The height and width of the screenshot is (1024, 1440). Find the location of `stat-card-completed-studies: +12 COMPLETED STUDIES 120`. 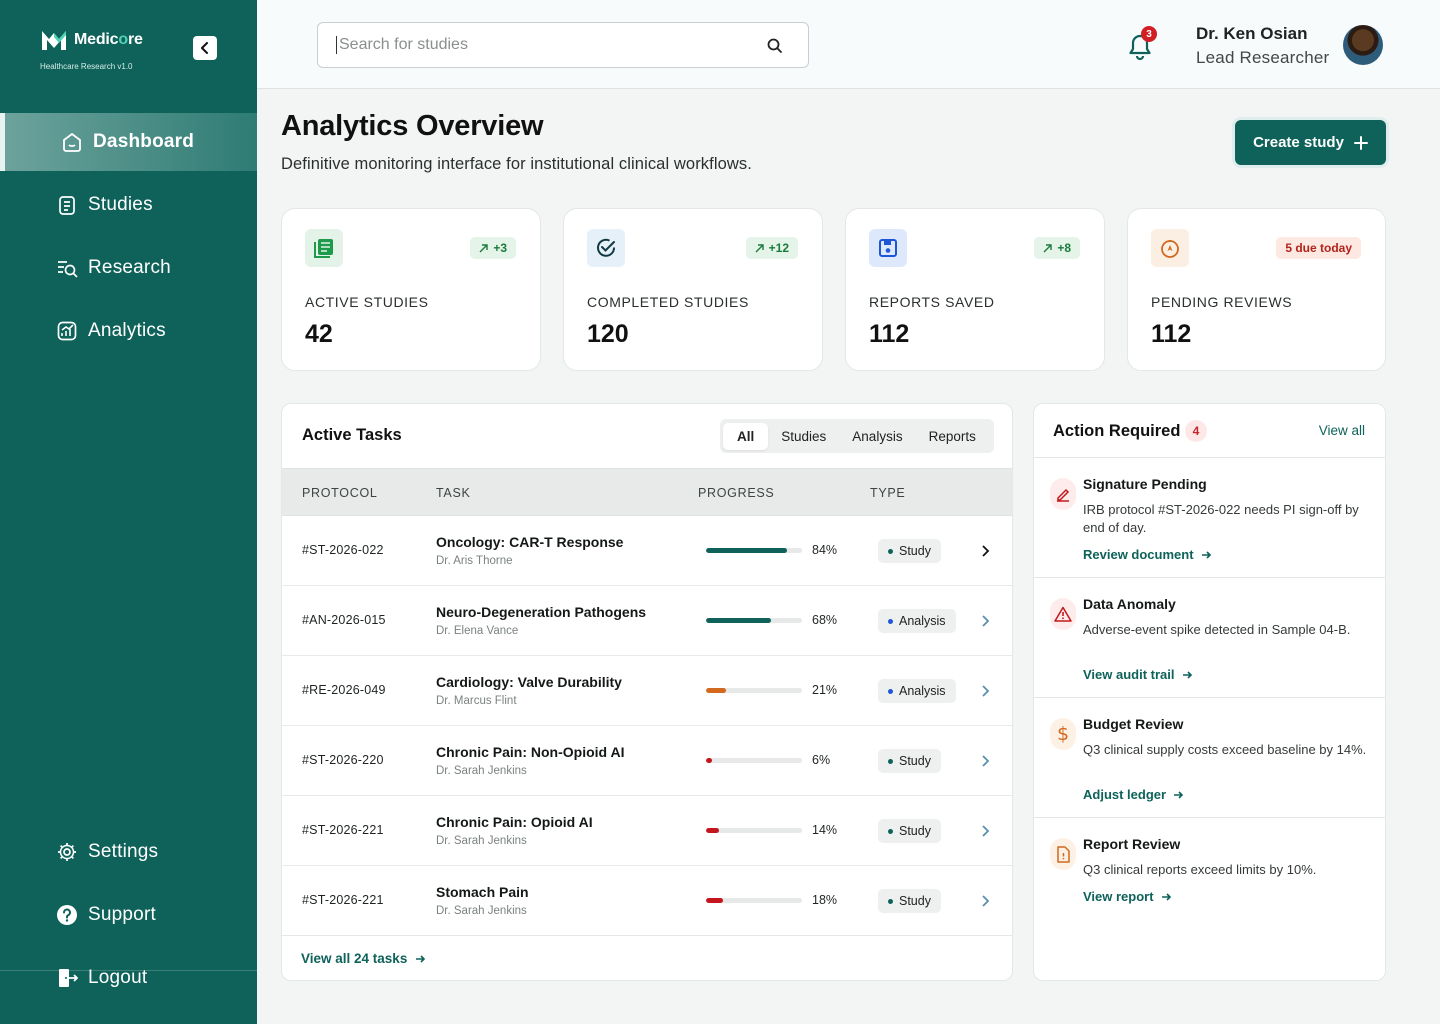

stat-card-completed-studies: +12 COMPLETED STUDIES 120 is located at coordinates (693, 289).